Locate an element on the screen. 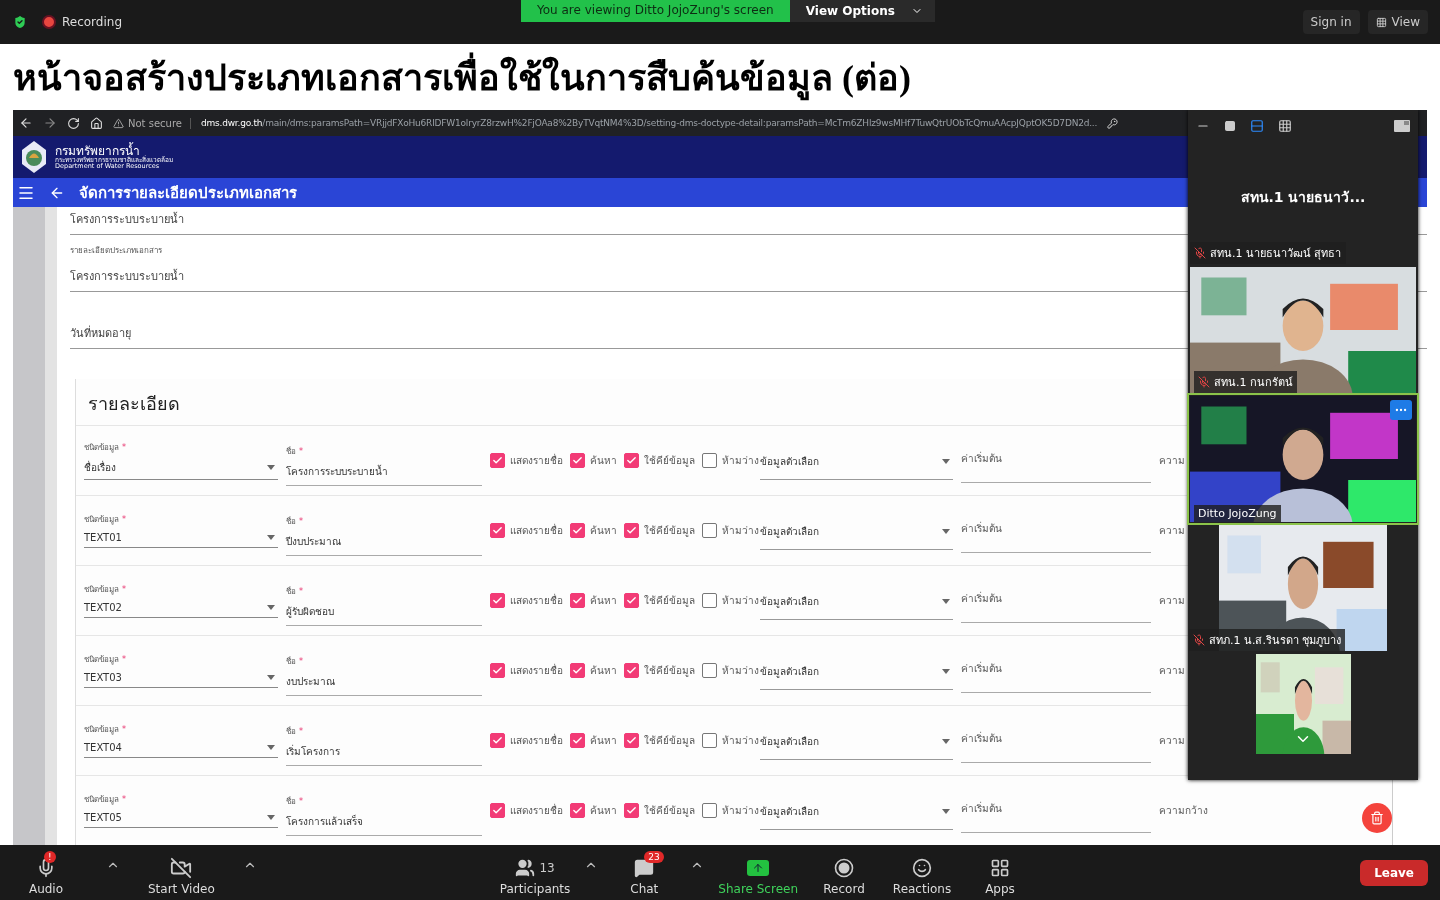 This screenshot has height=900, width=1440. leave-button: Leave is located at coordinates (1394, 872).